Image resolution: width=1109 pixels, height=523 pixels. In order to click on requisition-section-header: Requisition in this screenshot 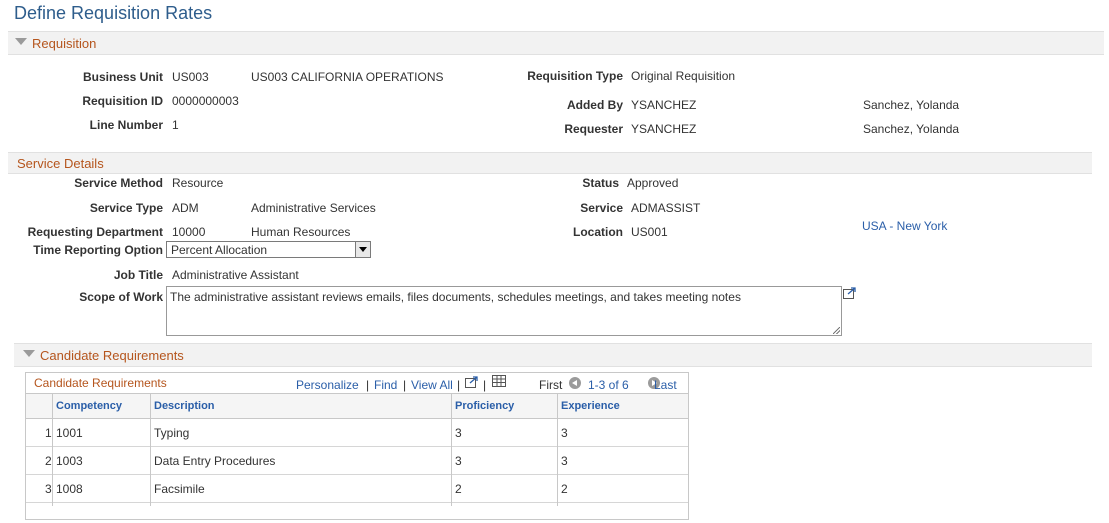, I will do `click(556, 43)`.